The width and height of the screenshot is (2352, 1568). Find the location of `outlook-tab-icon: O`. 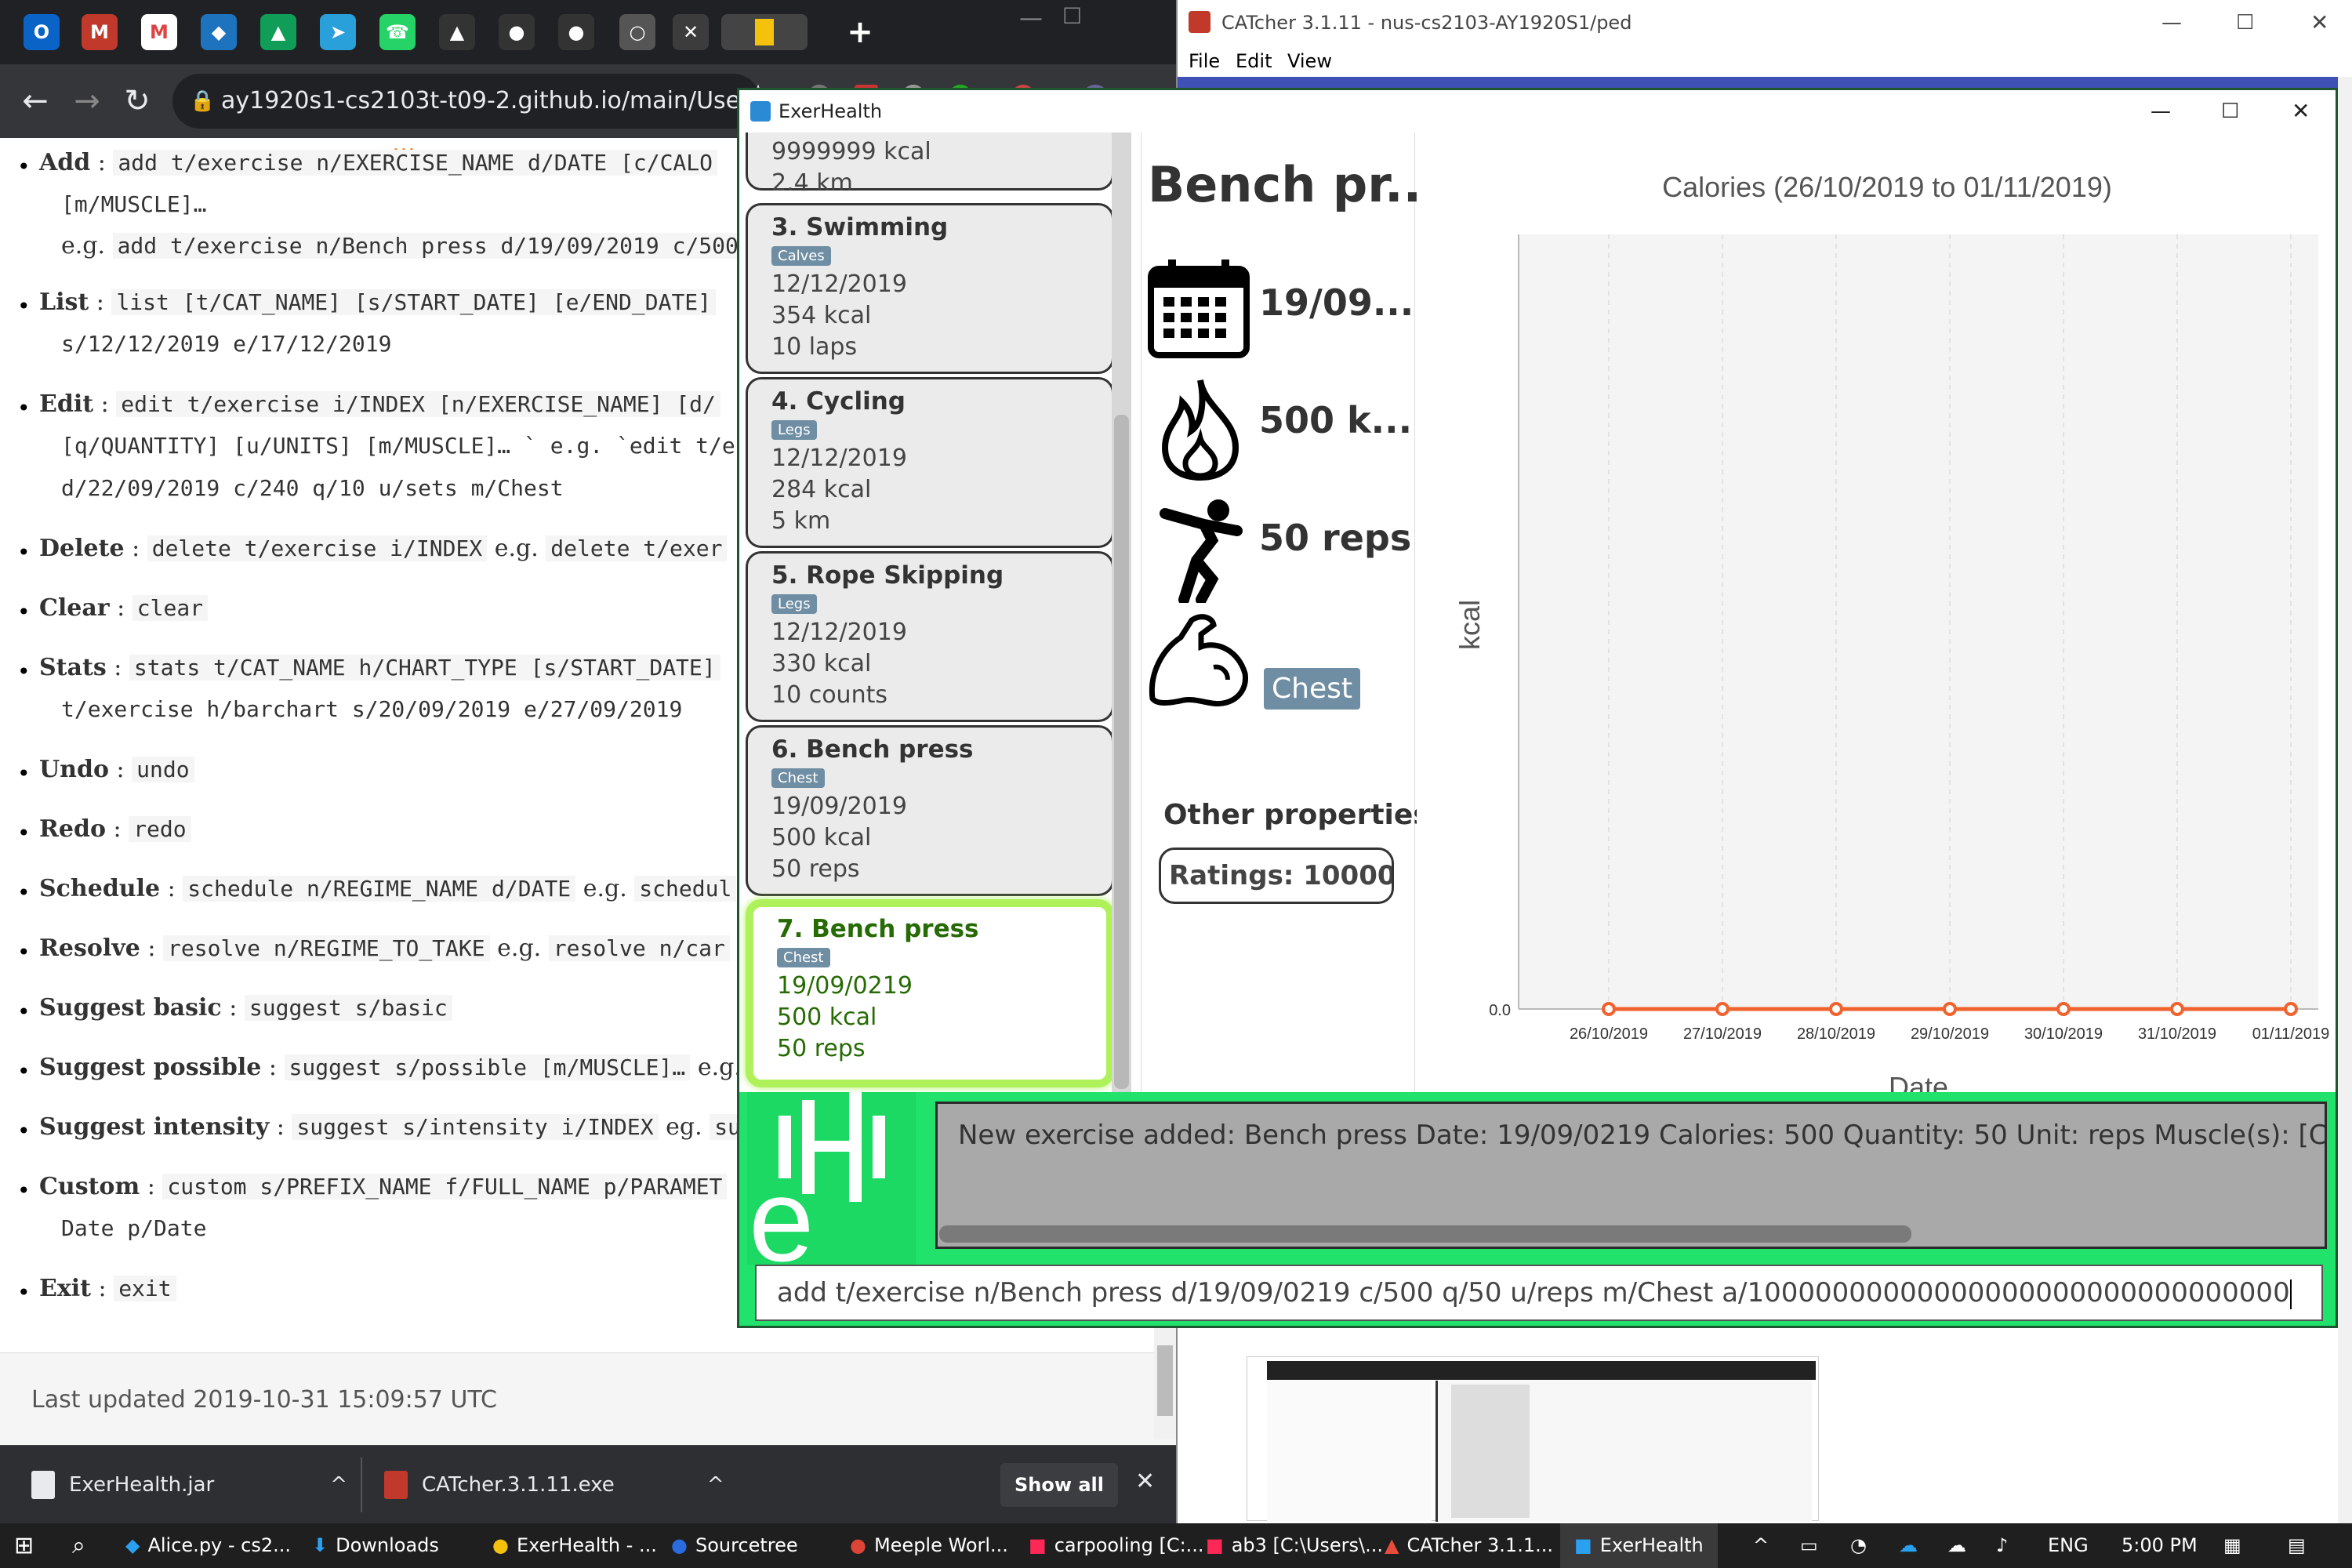

outlook-tab-icon: O is located at coordinates (42, 32).